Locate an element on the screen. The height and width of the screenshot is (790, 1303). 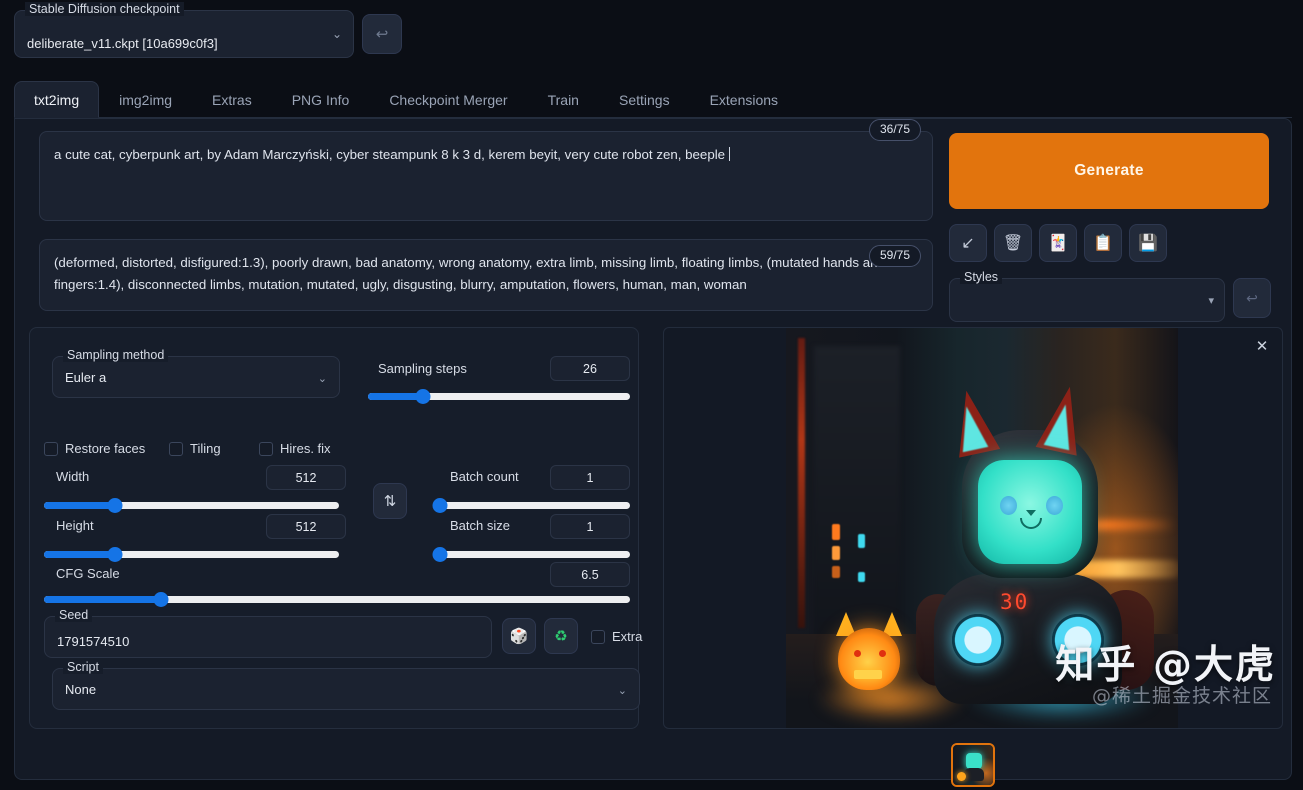
card-icon: 🃏 is located at coordinates (1058, 243).